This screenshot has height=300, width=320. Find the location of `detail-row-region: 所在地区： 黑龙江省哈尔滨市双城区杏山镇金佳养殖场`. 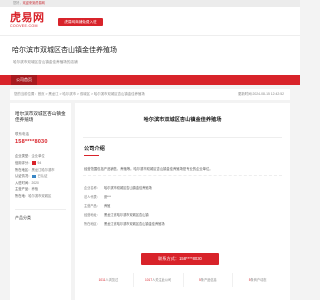

detail-row-region: 所在地区： 黑龙江省哈尔滨市双城区杏山镇金佳养殖场 is located at coordinates (187, 224).